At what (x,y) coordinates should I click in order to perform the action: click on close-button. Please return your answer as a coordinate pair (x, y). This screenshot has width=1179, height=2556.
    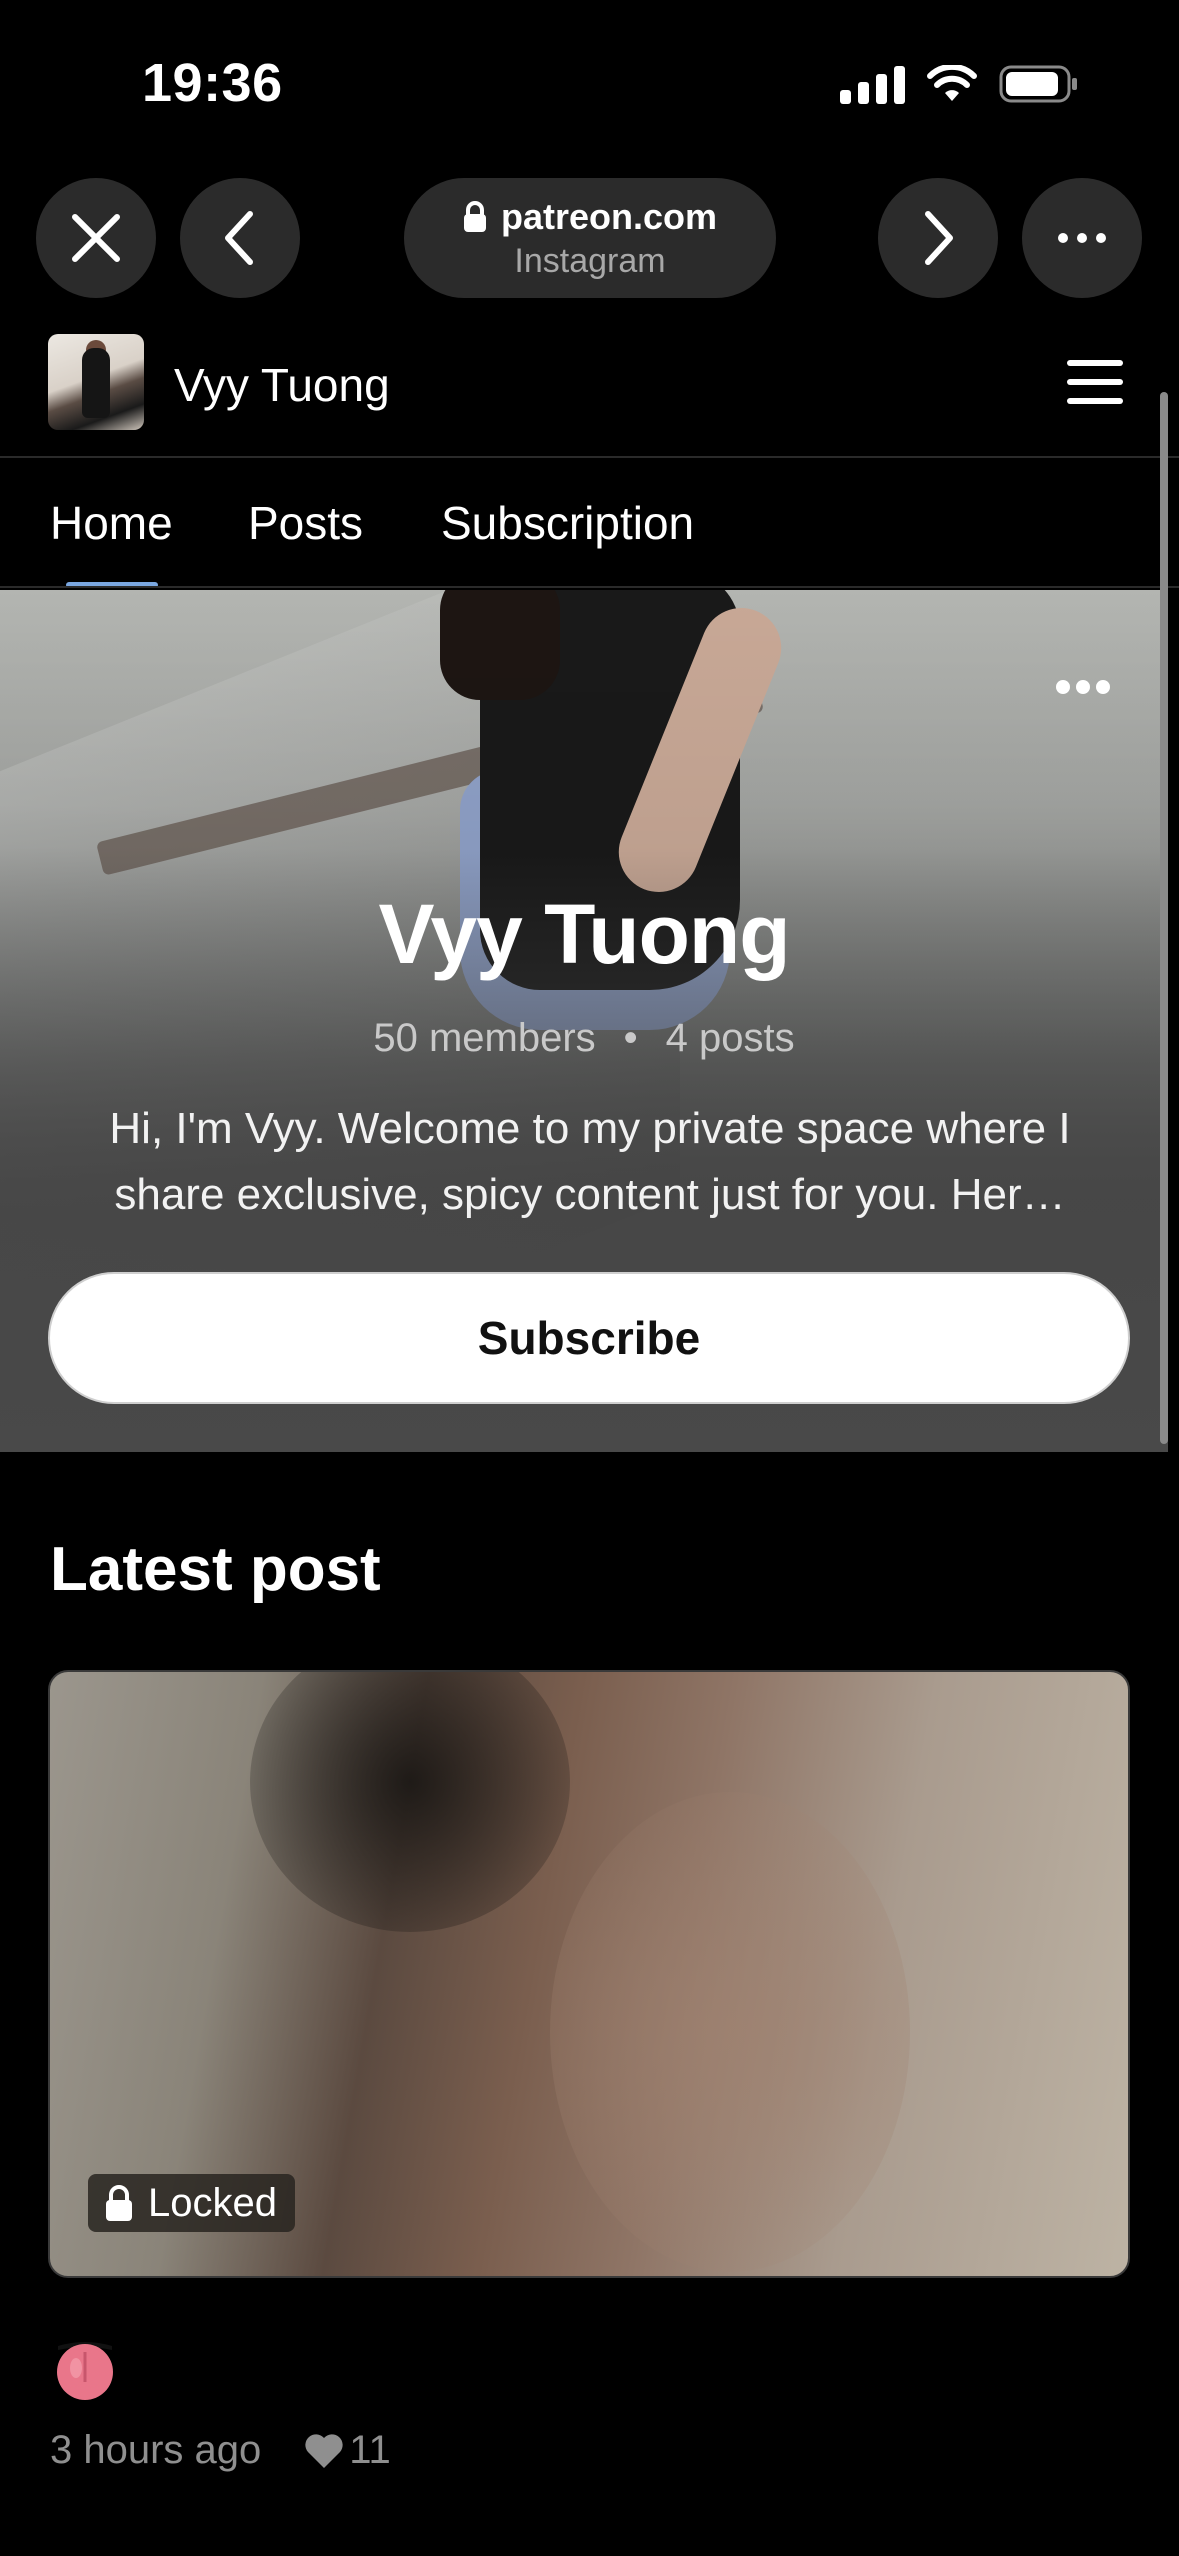
    Looking at the image, I should click on (96, 238).